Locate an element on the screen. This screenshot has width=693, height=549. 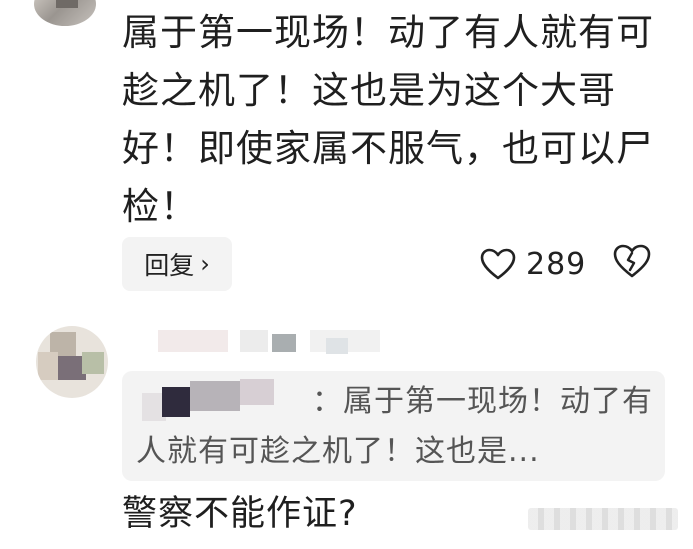
broken-heart-icon is located at coordinates (632, 261).